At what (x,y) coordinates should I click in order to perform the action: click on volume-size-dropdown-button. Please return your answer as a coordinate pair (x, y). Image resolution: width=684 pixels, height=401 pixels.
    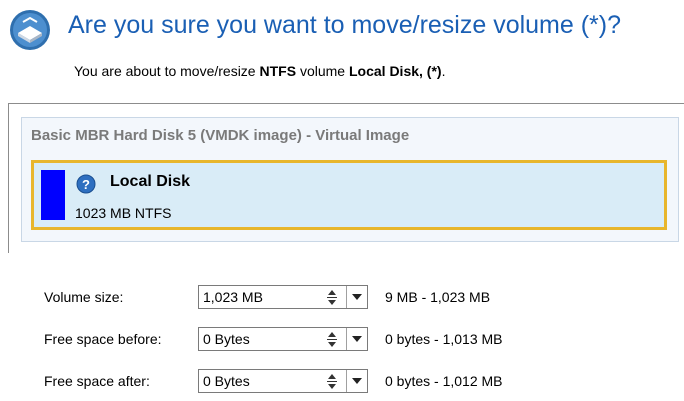
    Looking at the image, I should click on (356, 297).